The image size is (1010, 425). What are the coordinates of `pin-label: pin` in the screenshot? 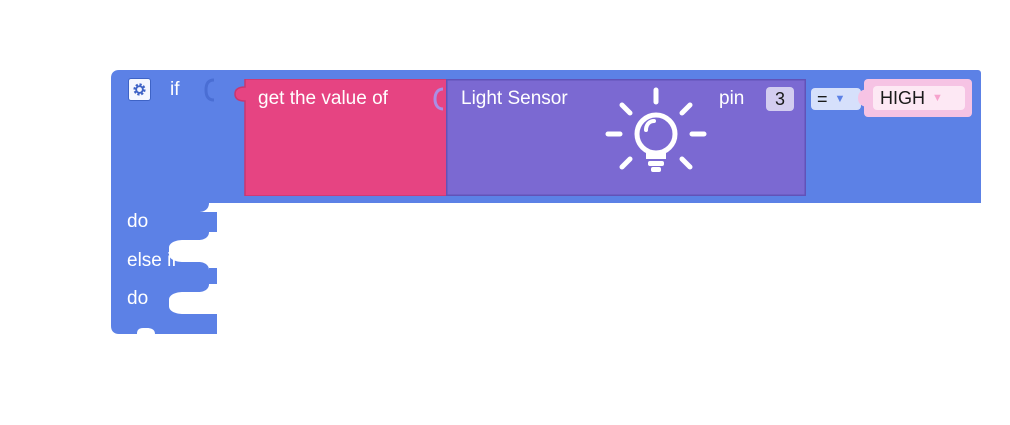 It's located at (732, 98).